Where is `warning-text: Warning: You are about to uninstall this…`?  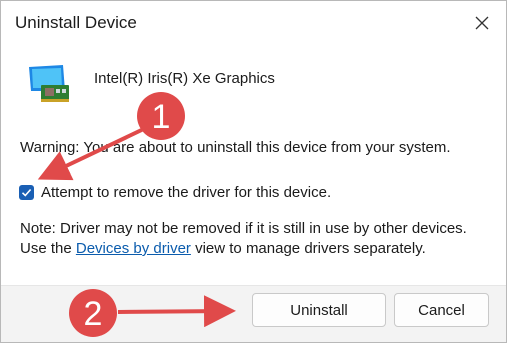 warning-text: Warning: You are about to uninstall this… is located at coordinates (235, 147).